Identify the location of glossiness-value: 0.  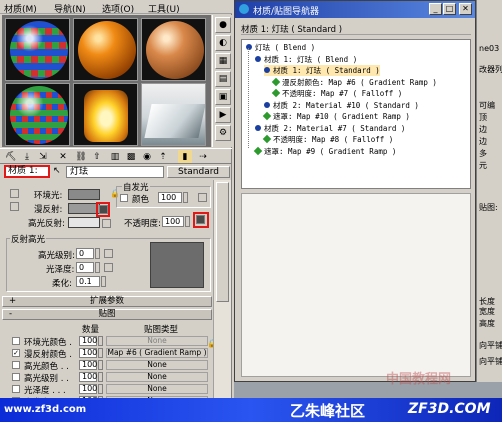
(85, 267).